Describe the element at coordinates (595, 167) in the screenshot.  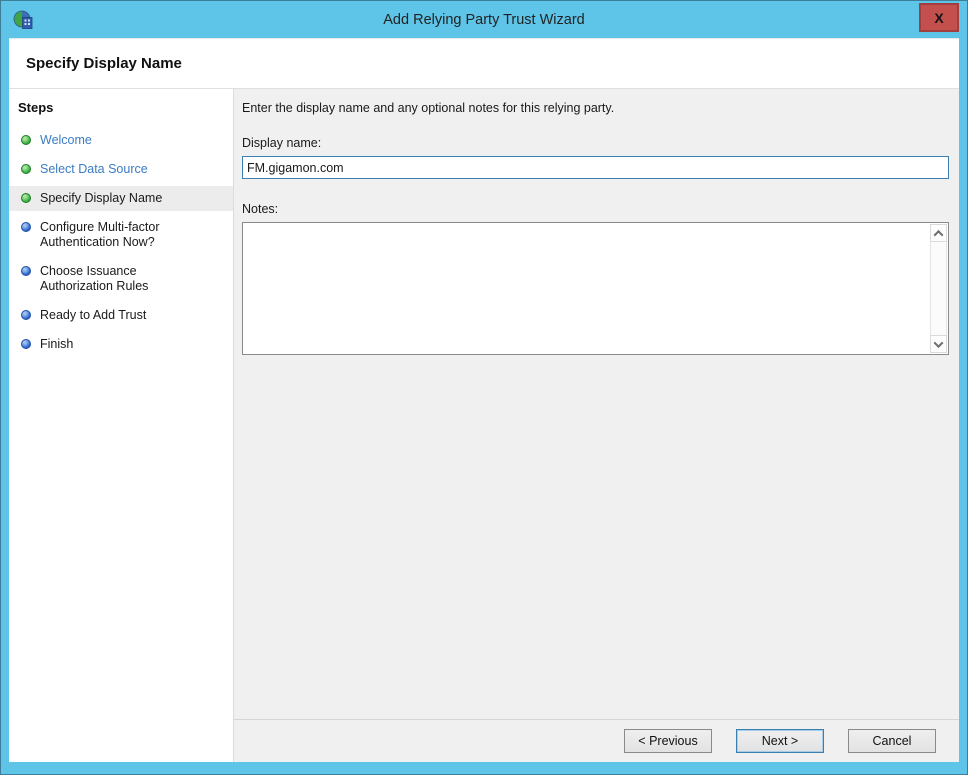
I see `display-name-input` at that location.